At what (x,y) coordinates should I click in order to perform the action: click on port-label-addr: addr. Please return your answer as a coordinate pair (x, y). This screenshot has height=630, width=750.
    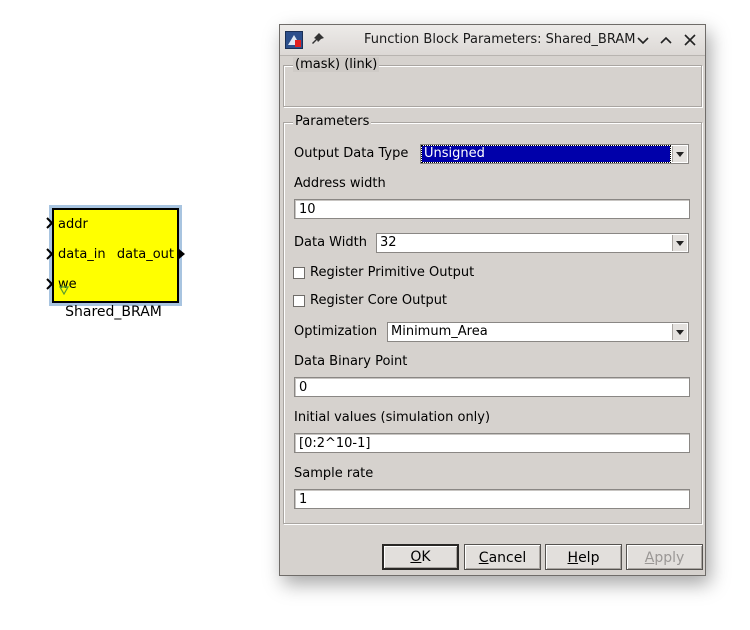
    Looking at the image, I should click on (73, 224).